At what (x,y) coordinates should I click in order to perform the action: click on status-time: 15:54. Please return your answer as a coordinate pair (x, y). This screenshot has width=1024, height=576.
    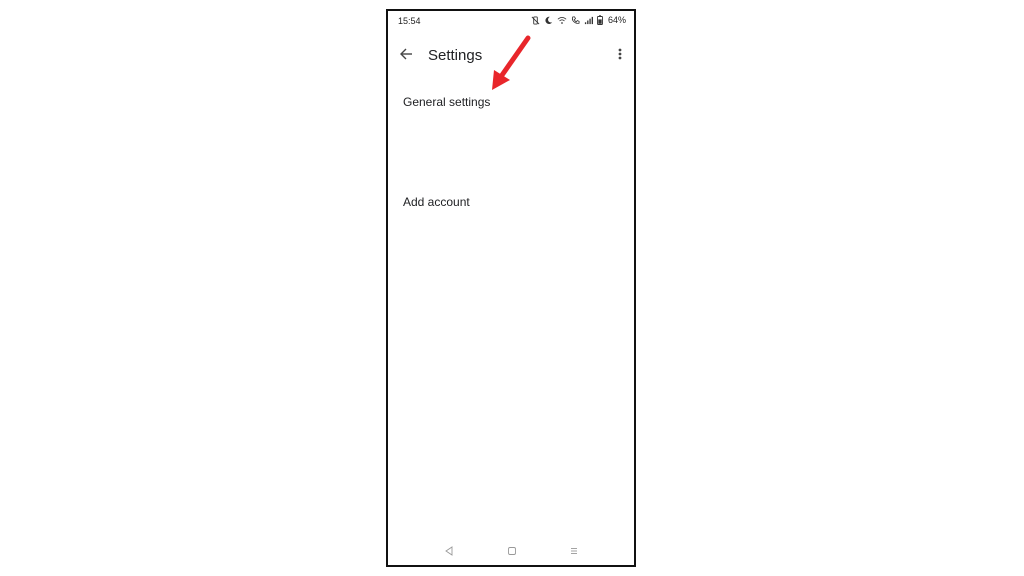
    Looking at the image, I should click on (409, 21).